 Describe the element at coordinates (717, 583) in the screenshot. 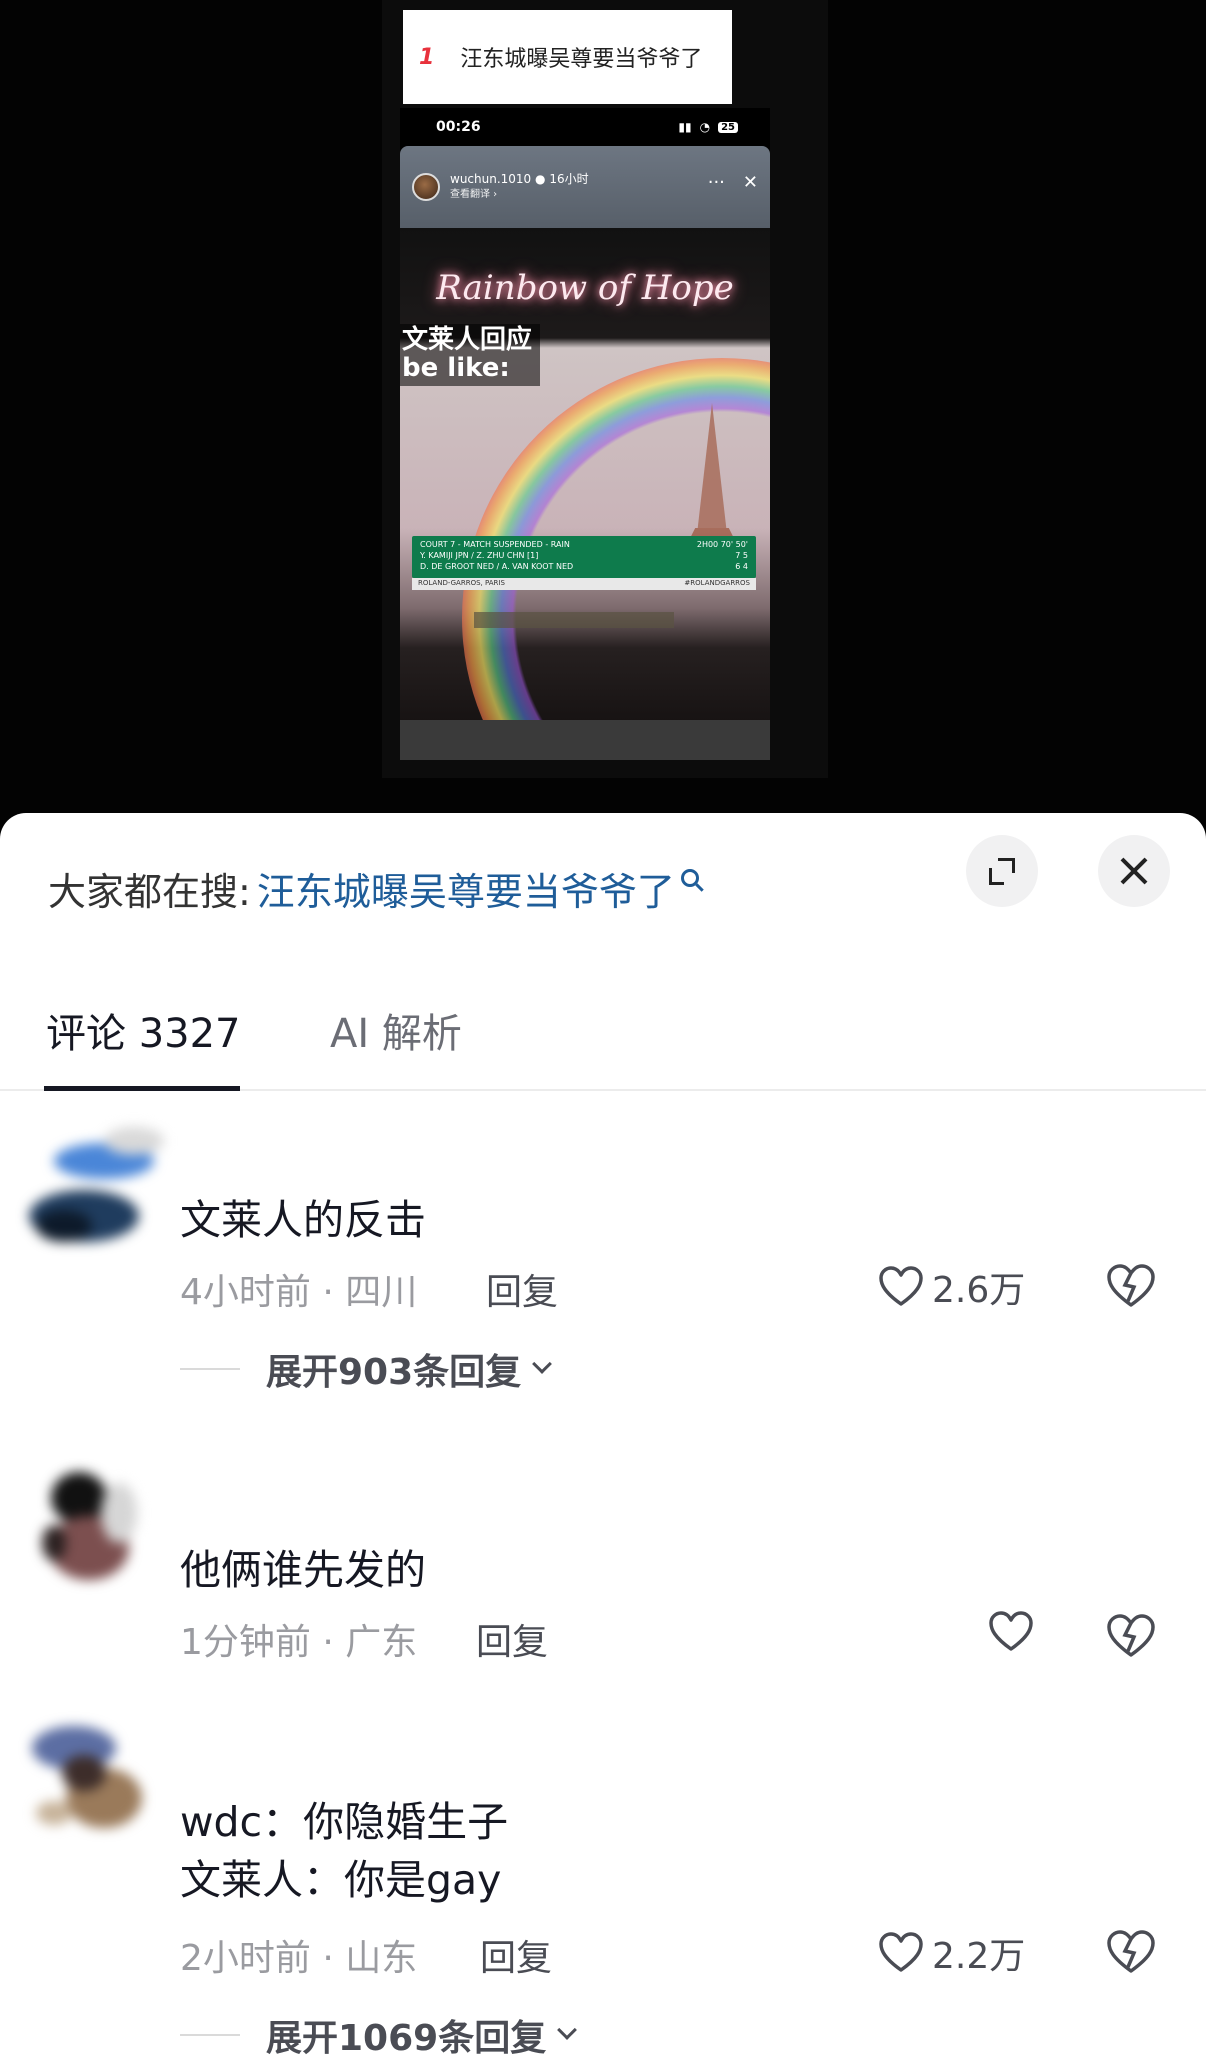

I see `score-foot-right: #ROLANDGARROS` at that location.